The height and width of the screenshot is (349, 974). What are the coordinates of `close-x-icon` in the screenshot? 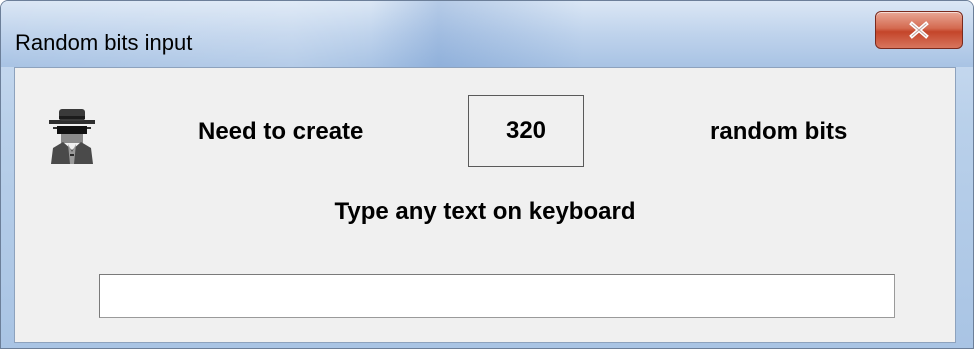 It's located at (919, 30).